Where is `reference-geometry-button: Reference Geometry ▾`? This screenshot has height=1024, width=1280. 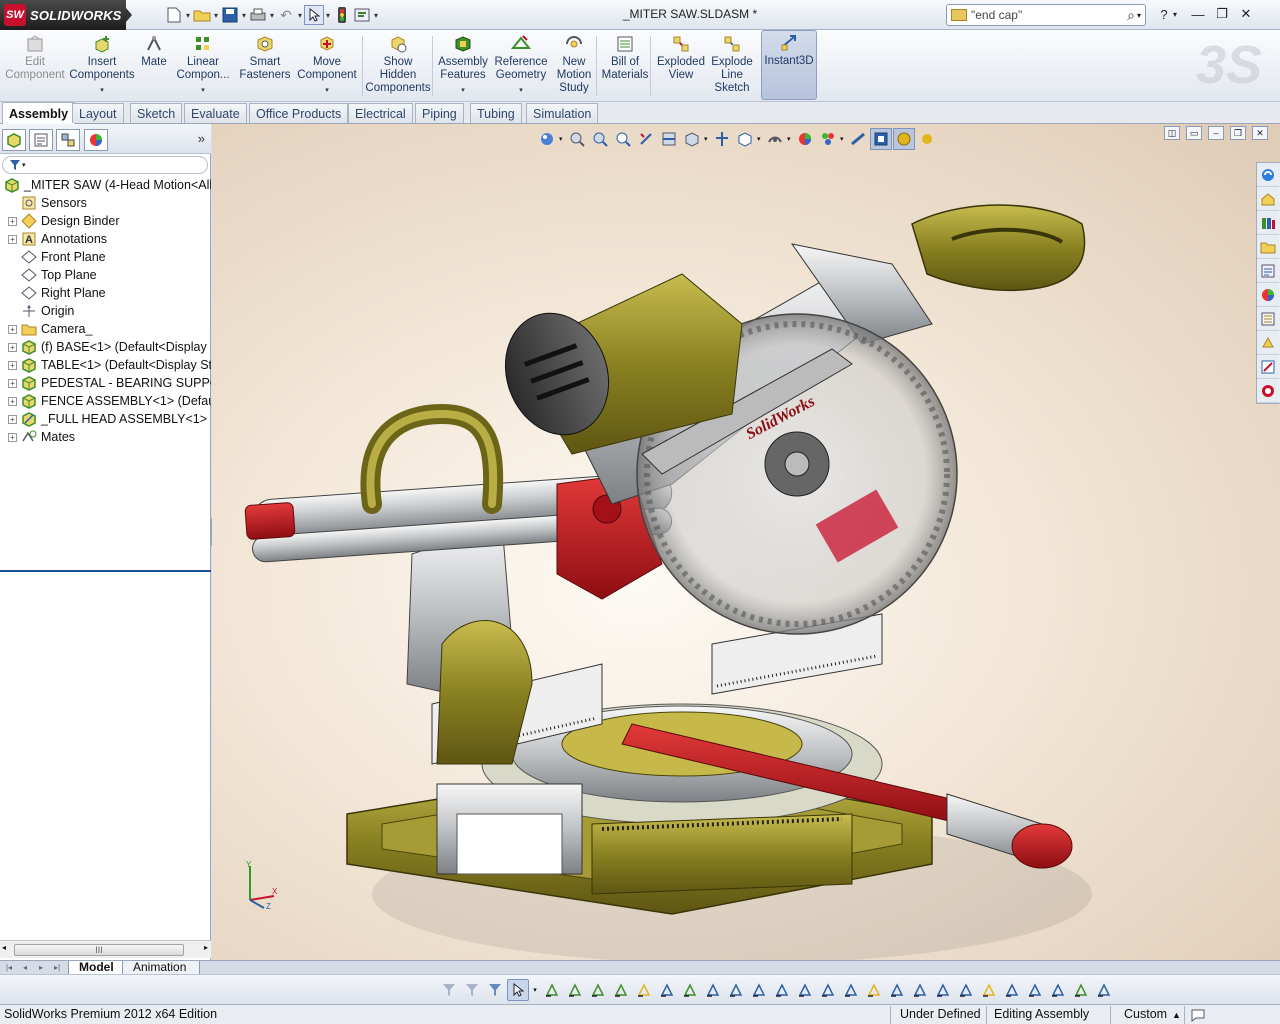
reference-geometry-button: Reference Geometry ▾ is located at coordinates (521, 66).